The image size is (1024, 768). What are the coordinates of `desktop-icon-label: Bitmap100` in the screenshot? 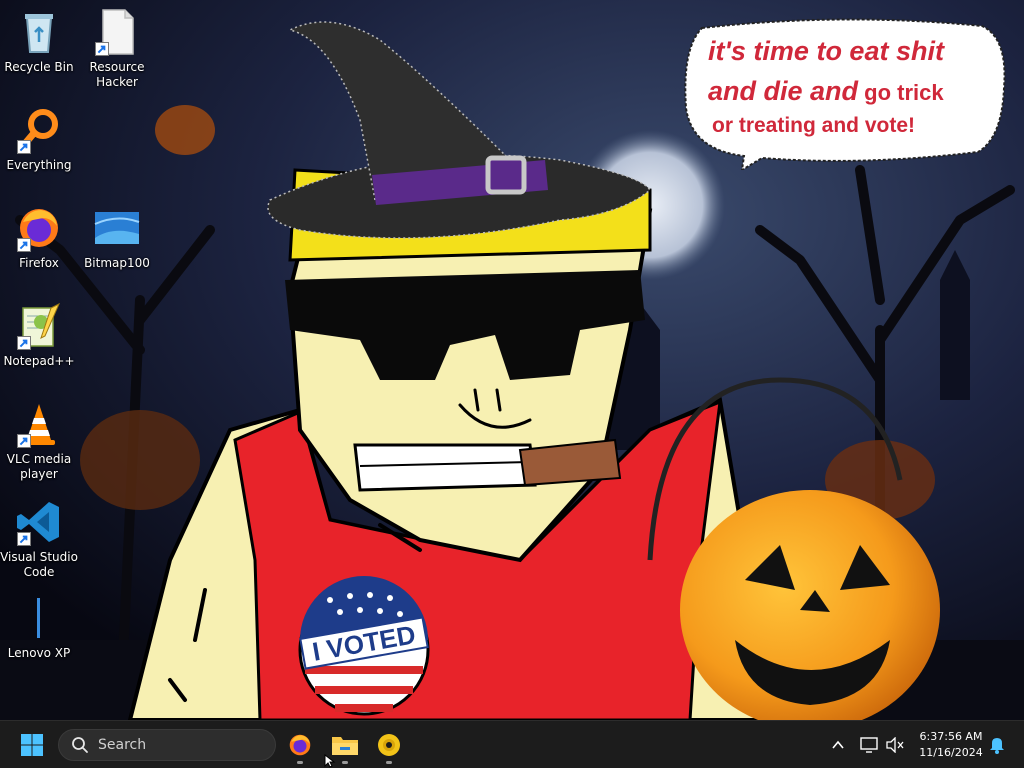 It's located at (117, 263).